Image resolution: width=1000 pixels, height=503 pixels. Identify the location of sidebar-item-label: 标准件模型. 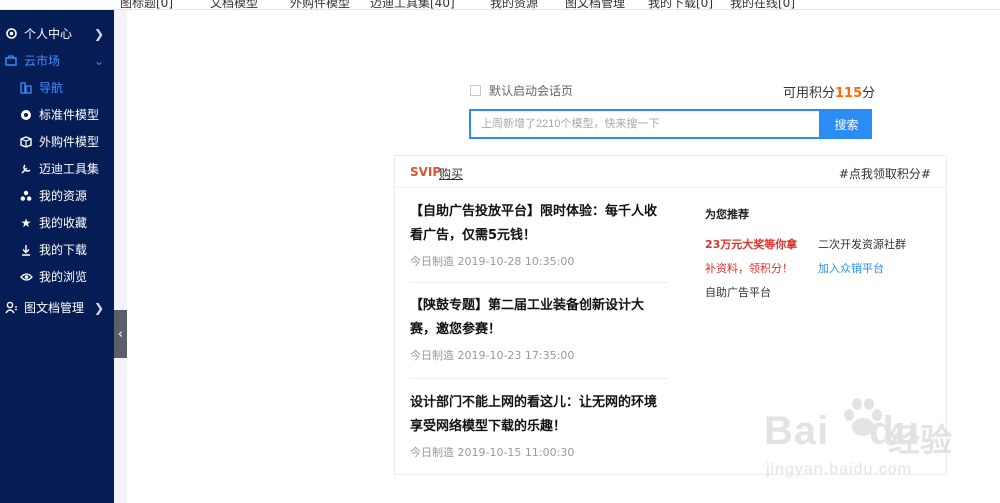
(69, 115).